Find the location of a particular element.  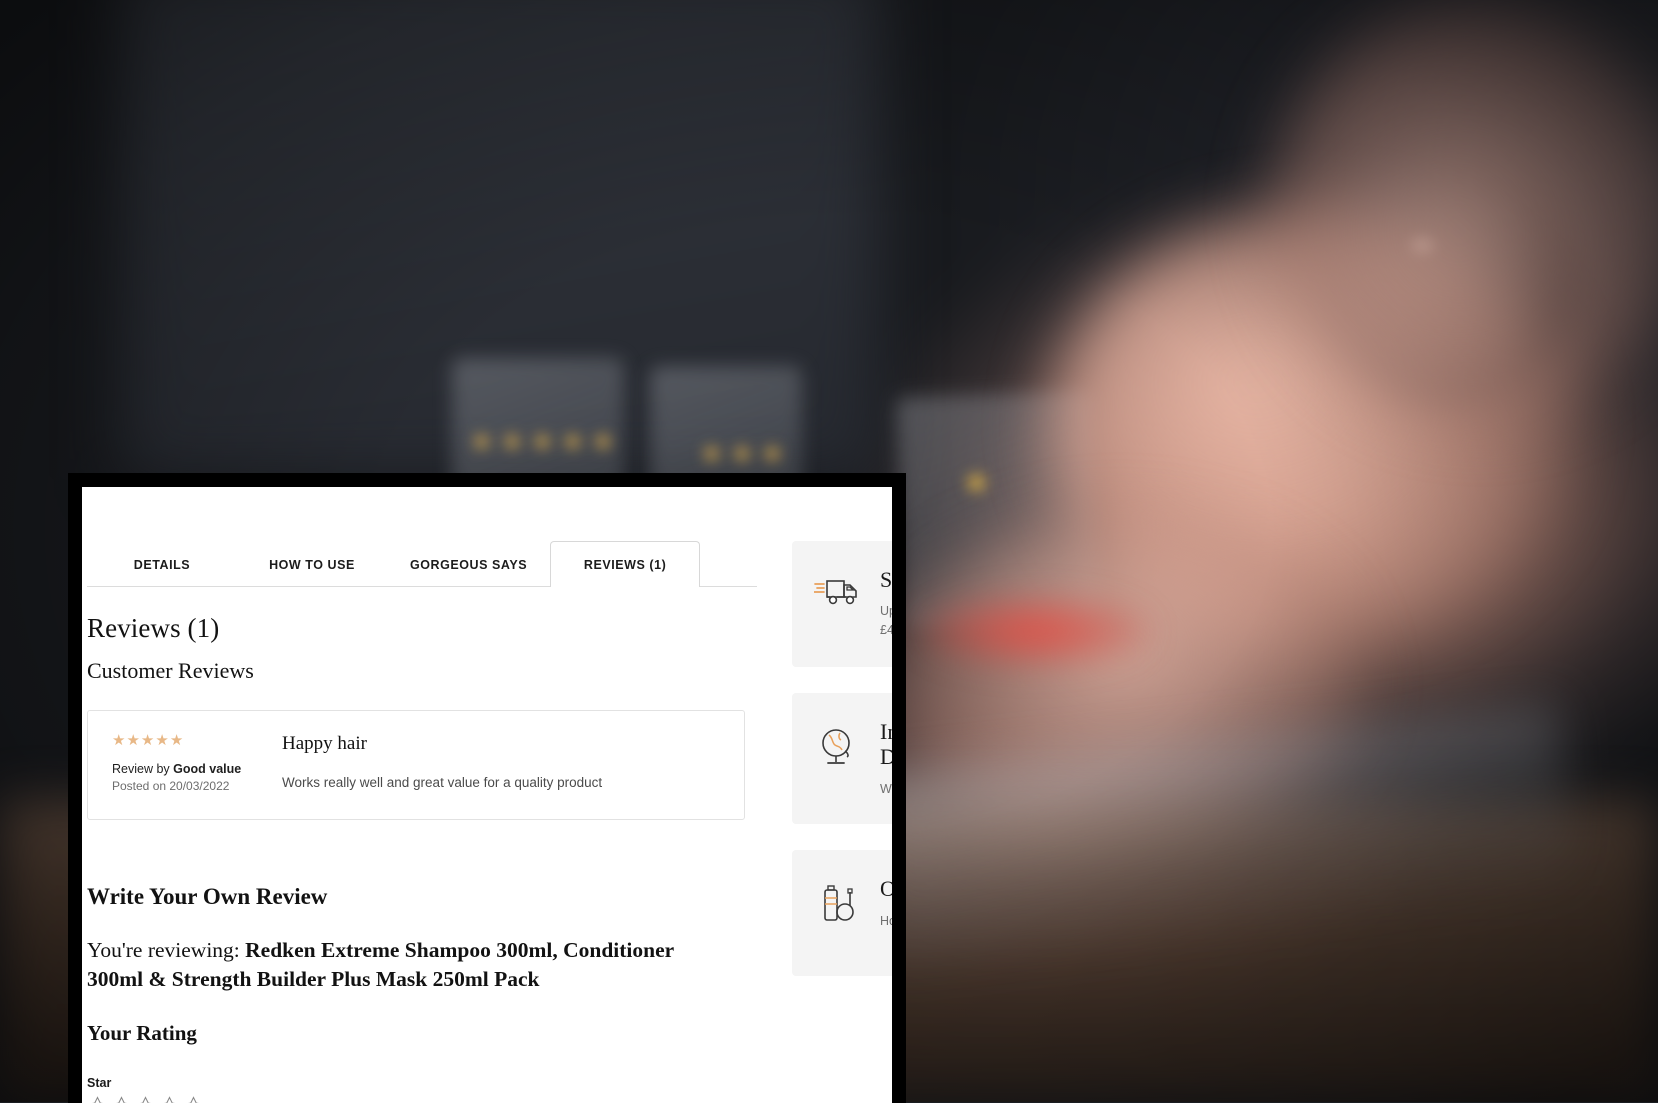

tab-how-to-use-label: HOW TO USE is located at coordinates (312, 565).